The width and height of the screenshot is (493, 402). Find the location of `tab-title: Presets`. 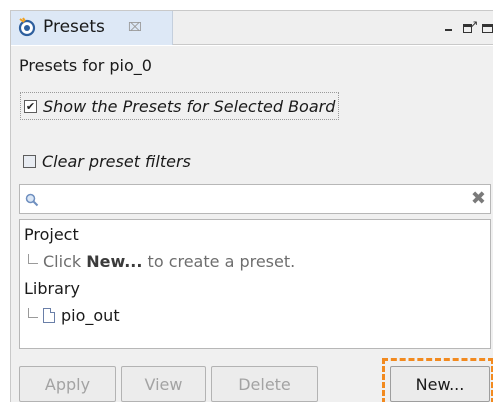

tab-title: Presets is located at coordinates (74, 27).